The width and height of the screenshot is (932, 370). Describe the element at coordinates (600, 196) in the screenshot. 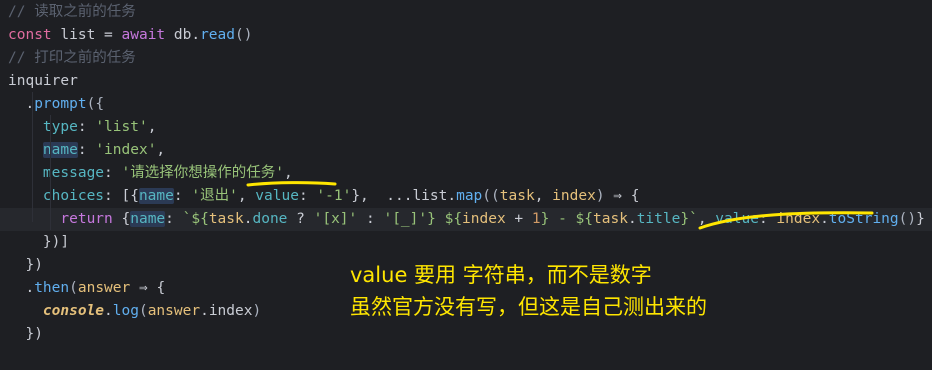

I see `code-token: )` at that location.